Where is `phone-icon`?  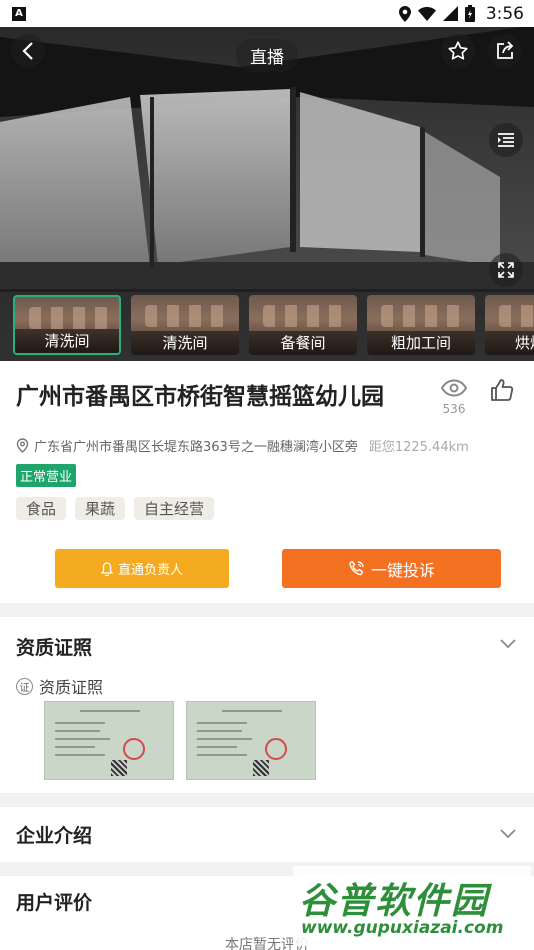 phone-icon is located at coordinates (356, 568).